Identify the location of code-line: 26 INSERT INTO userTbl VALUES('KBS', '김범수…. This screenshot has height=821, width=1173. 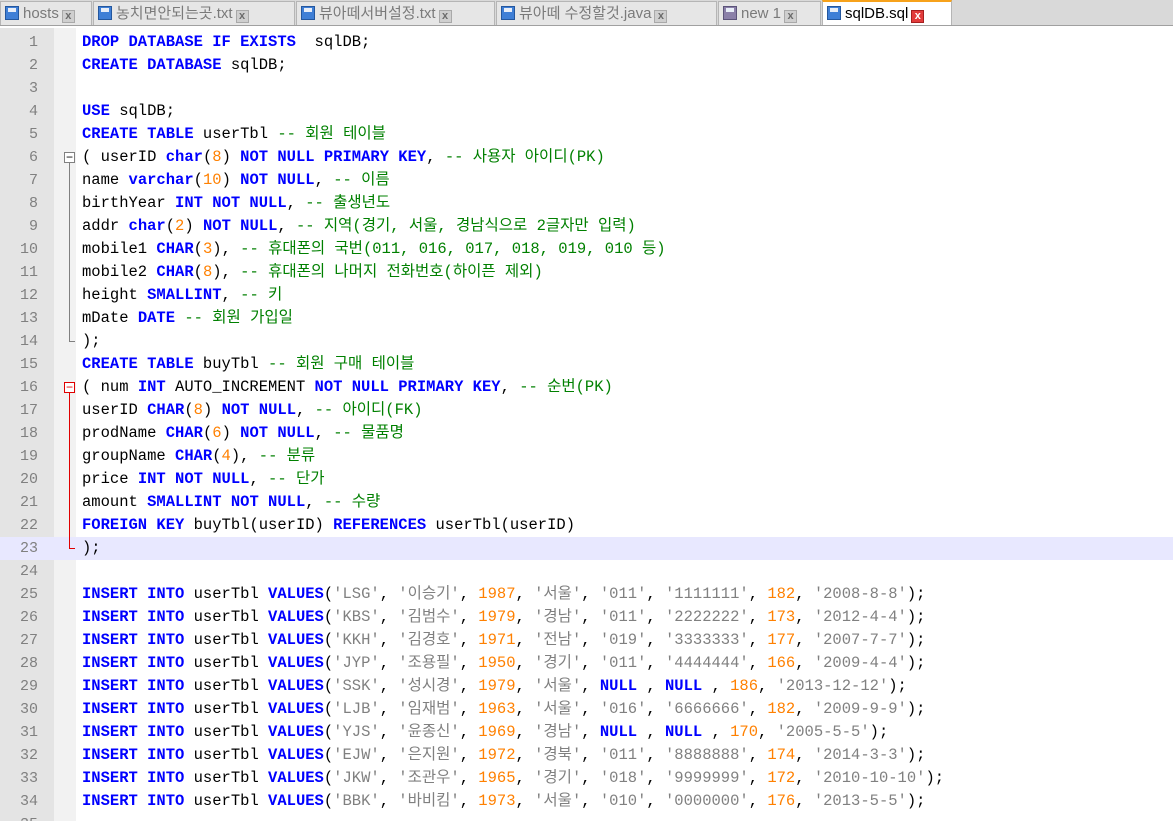
(586, 617).